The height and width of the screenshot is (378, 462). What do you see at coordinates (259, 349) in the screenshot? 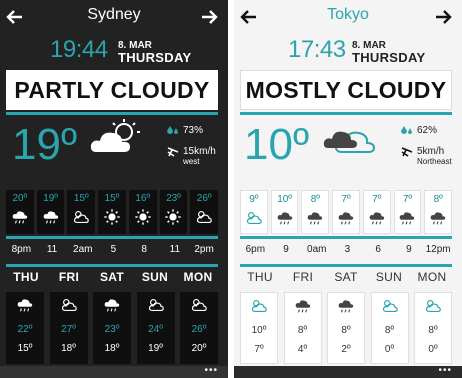
I see `day-low-temp: 7º` at bounding box center [259, 349].